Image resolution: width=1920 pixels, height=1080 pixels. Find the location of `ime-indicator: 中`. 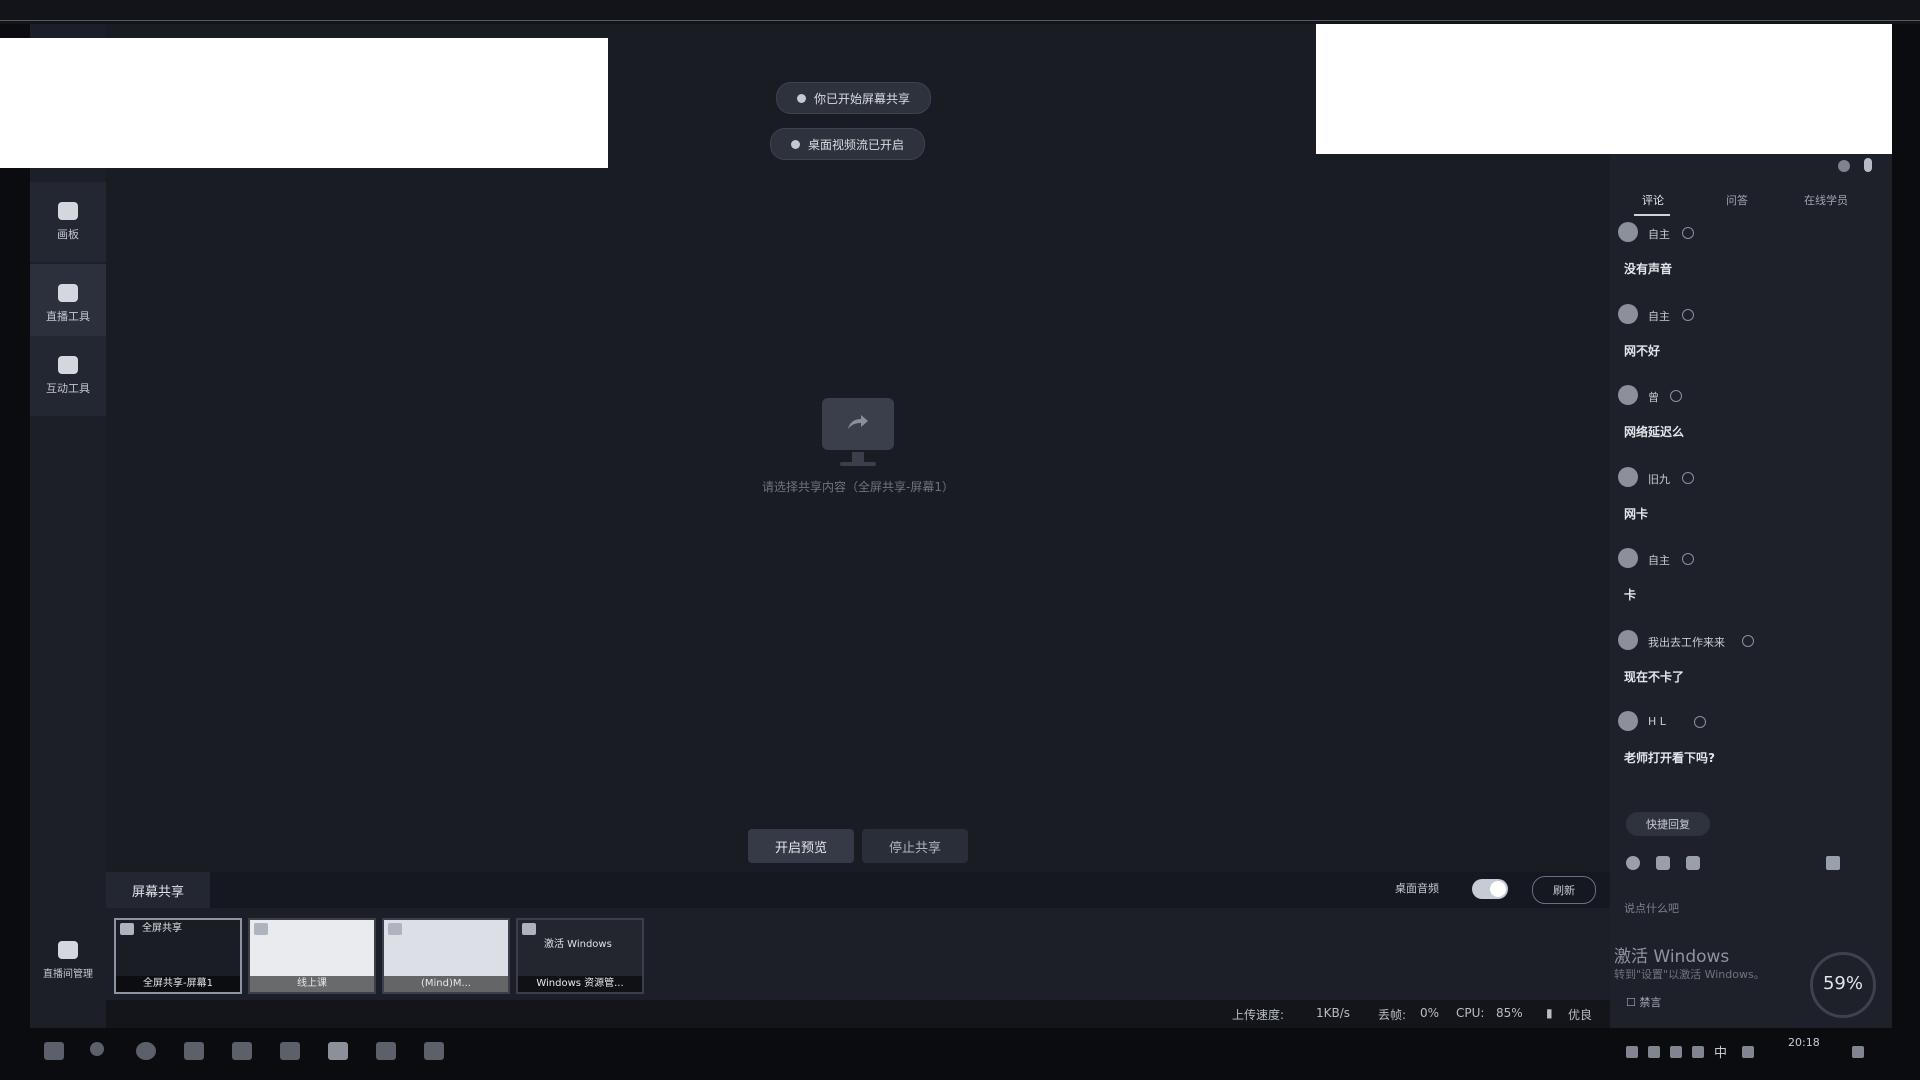

ime-indicator: 中 is located at coordinates (1720, 1051).